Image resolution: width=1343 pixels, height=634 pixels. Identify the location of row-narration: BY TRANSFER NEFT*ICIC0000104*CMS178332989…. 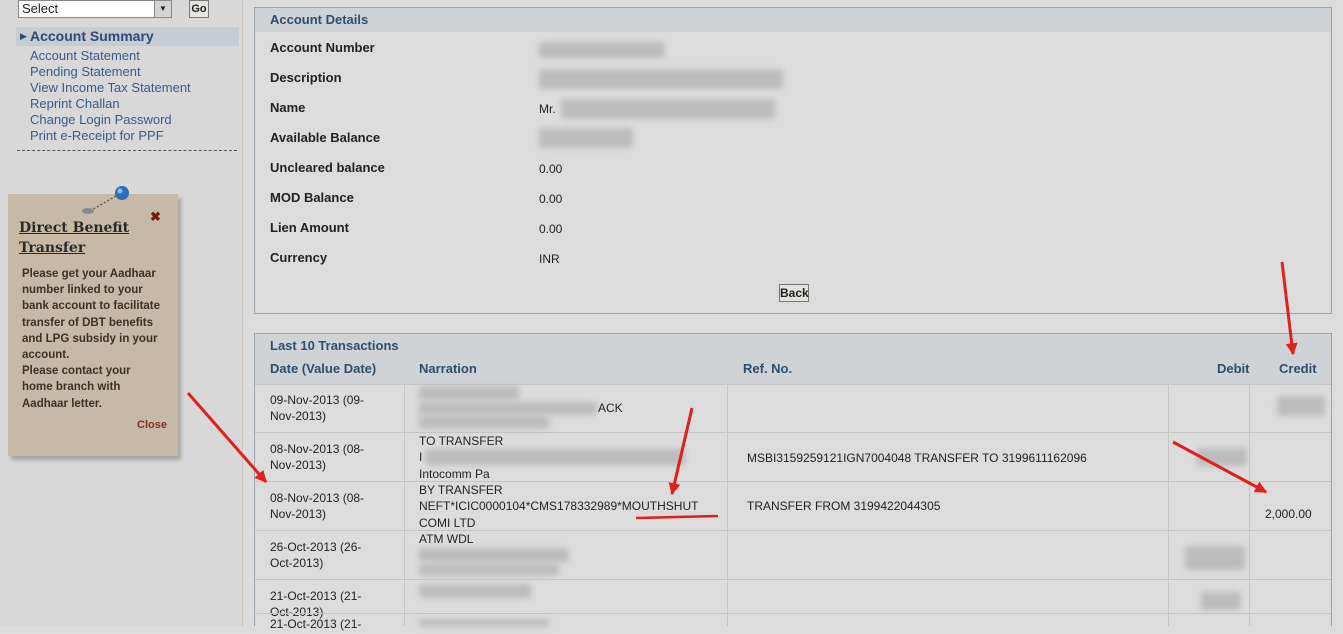
(559, 506).